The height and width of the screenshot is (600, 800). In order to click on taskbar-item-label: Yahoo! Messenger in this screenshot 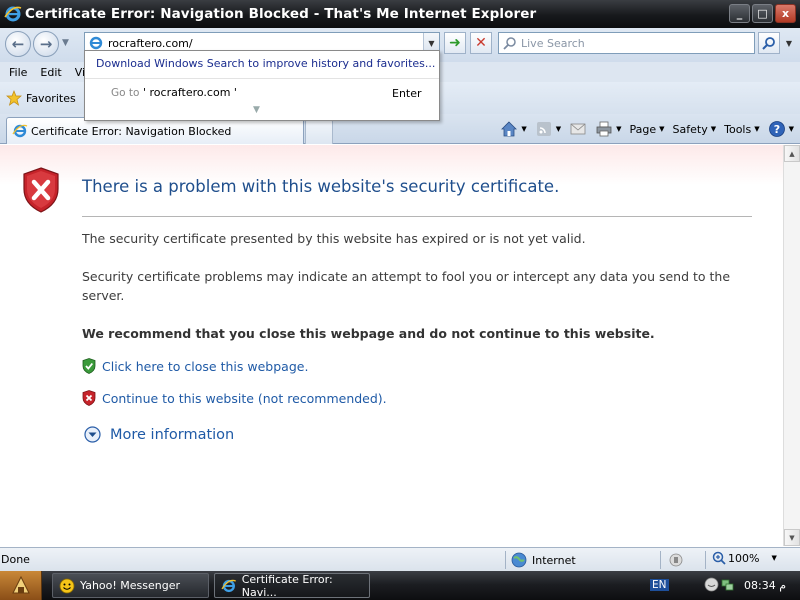, I will do `click(130, 585)`.